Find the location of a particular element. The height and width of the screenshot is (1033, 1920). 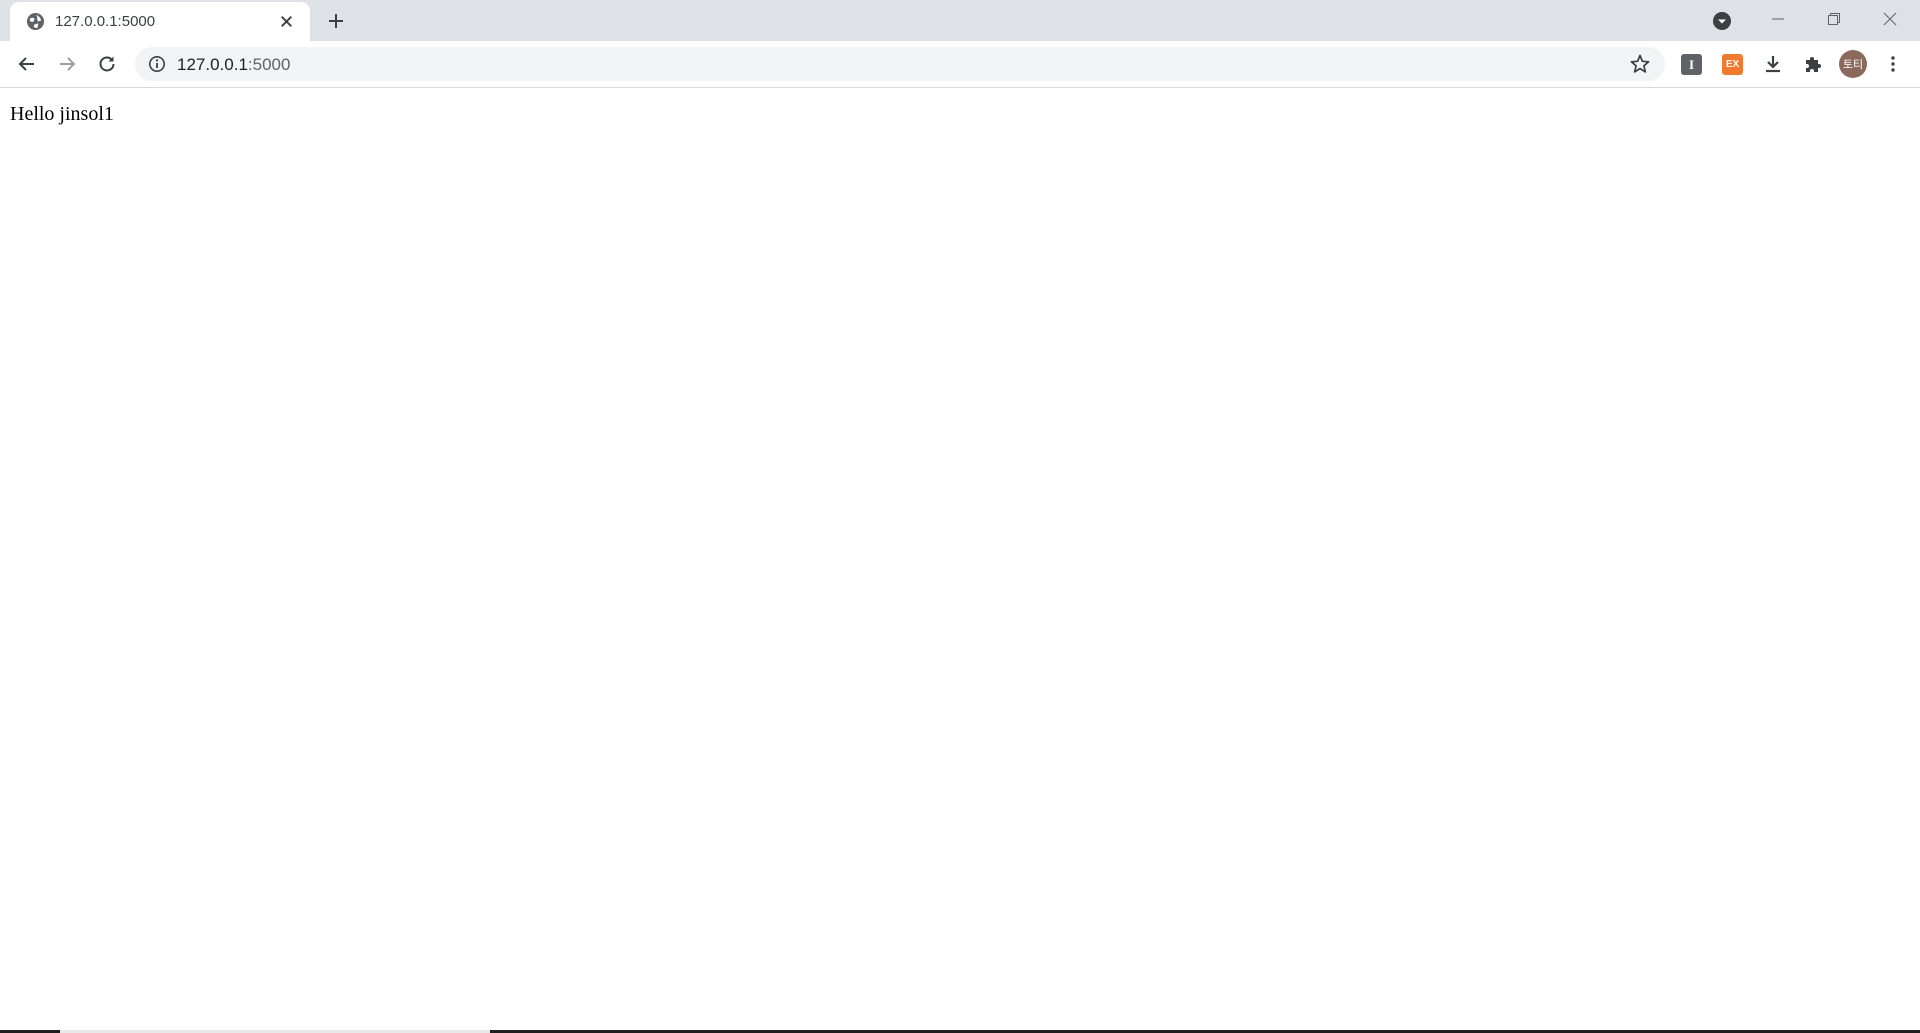

downloads-button is located at coordinates (1773, 64).